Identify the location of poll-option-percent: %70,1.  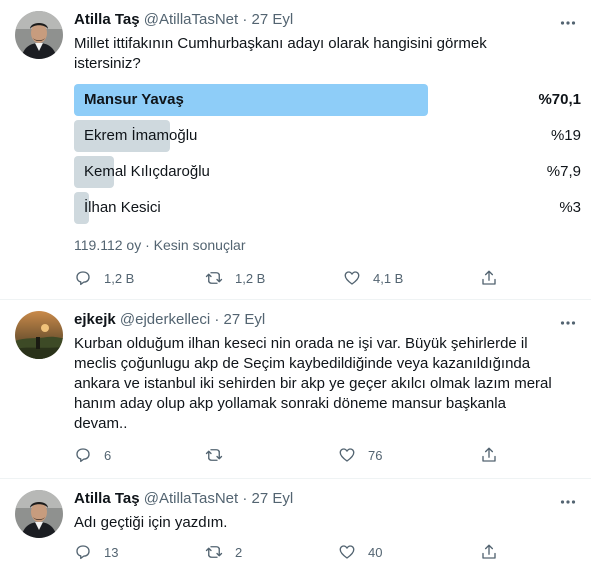
(559, 99).